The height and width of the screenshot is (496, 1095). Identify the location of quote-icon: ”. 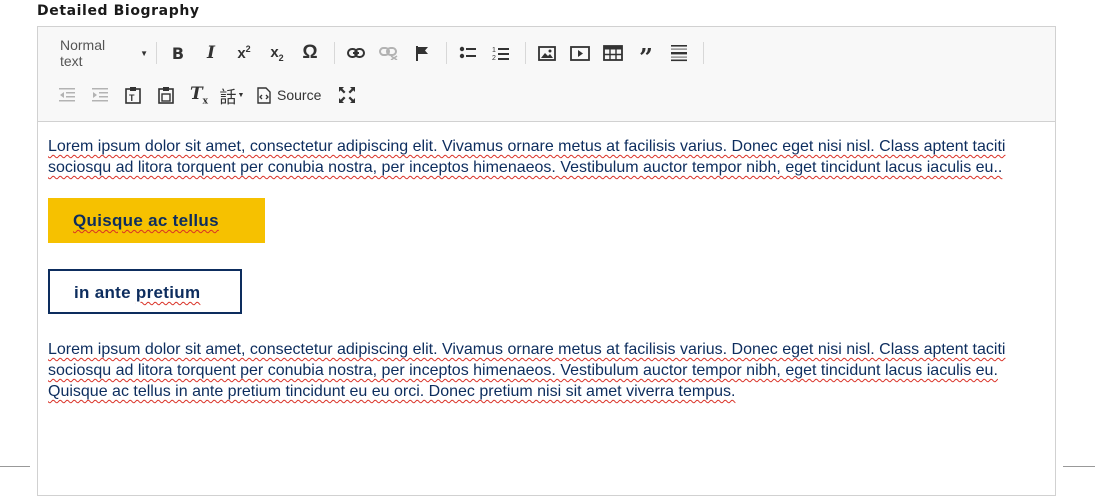
(646, 57).